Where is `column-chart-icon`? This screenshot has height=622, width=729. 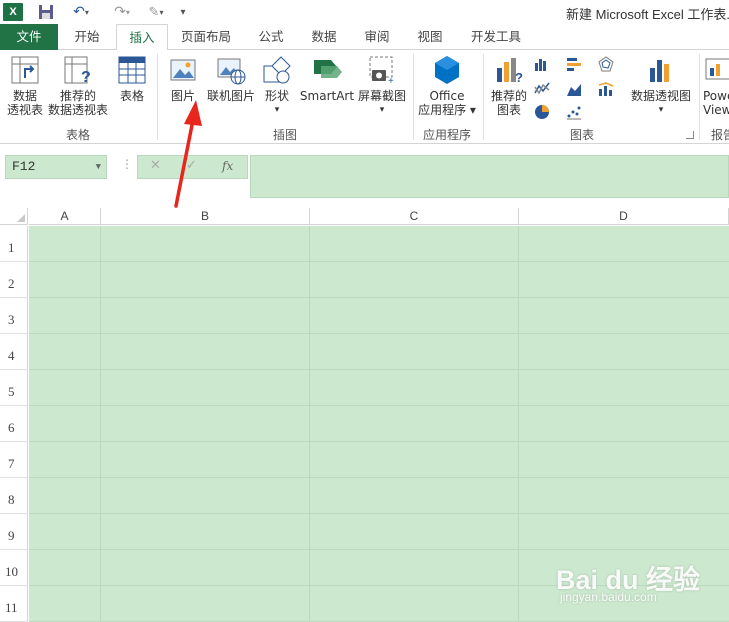 column-chart-icon is located at coordinates (542, 64).